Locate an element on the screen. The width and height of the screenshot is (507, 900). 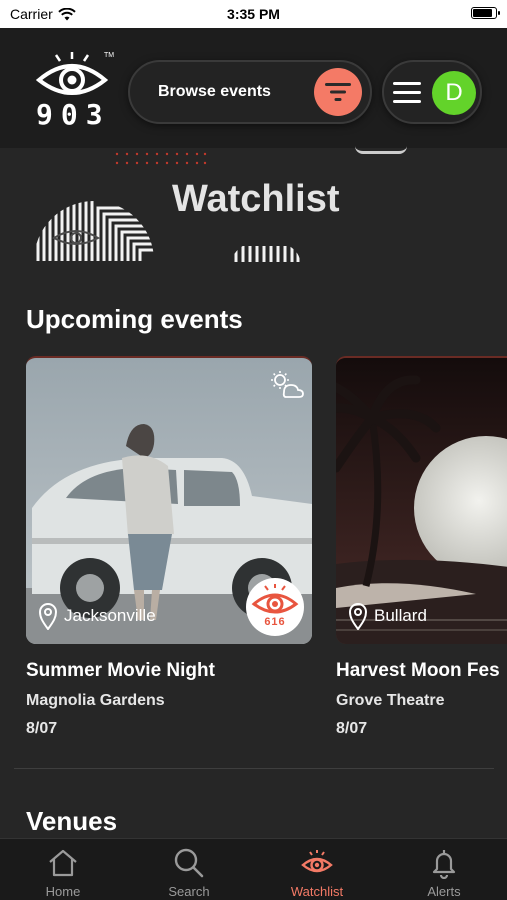
decorative-dots is located at coordinates (161, 158).